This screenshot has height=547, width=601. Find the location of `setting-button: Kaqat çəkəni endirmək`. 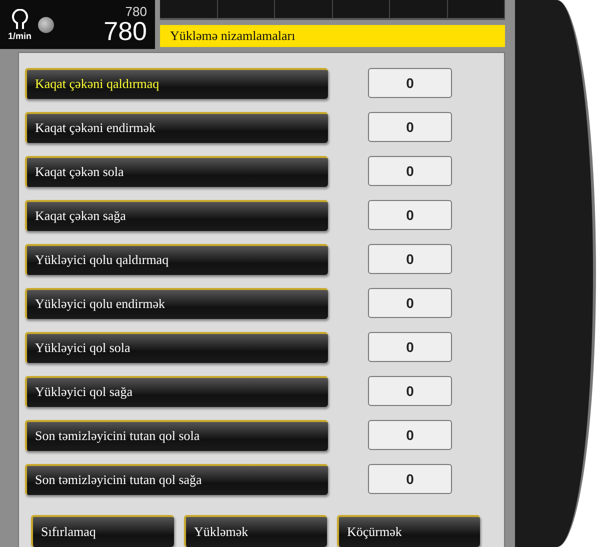

setting-button: Kaqat çəkəni endirmək is located at coordinates (176, 127).